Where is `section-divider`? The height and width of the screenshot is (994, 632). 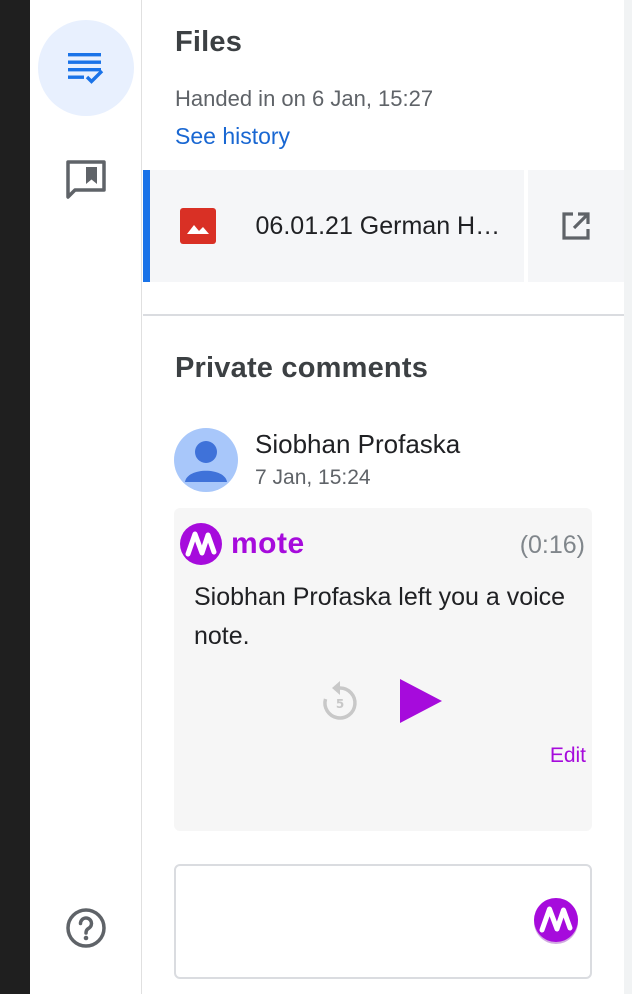
section-divider is located at coordinates (383, 315).